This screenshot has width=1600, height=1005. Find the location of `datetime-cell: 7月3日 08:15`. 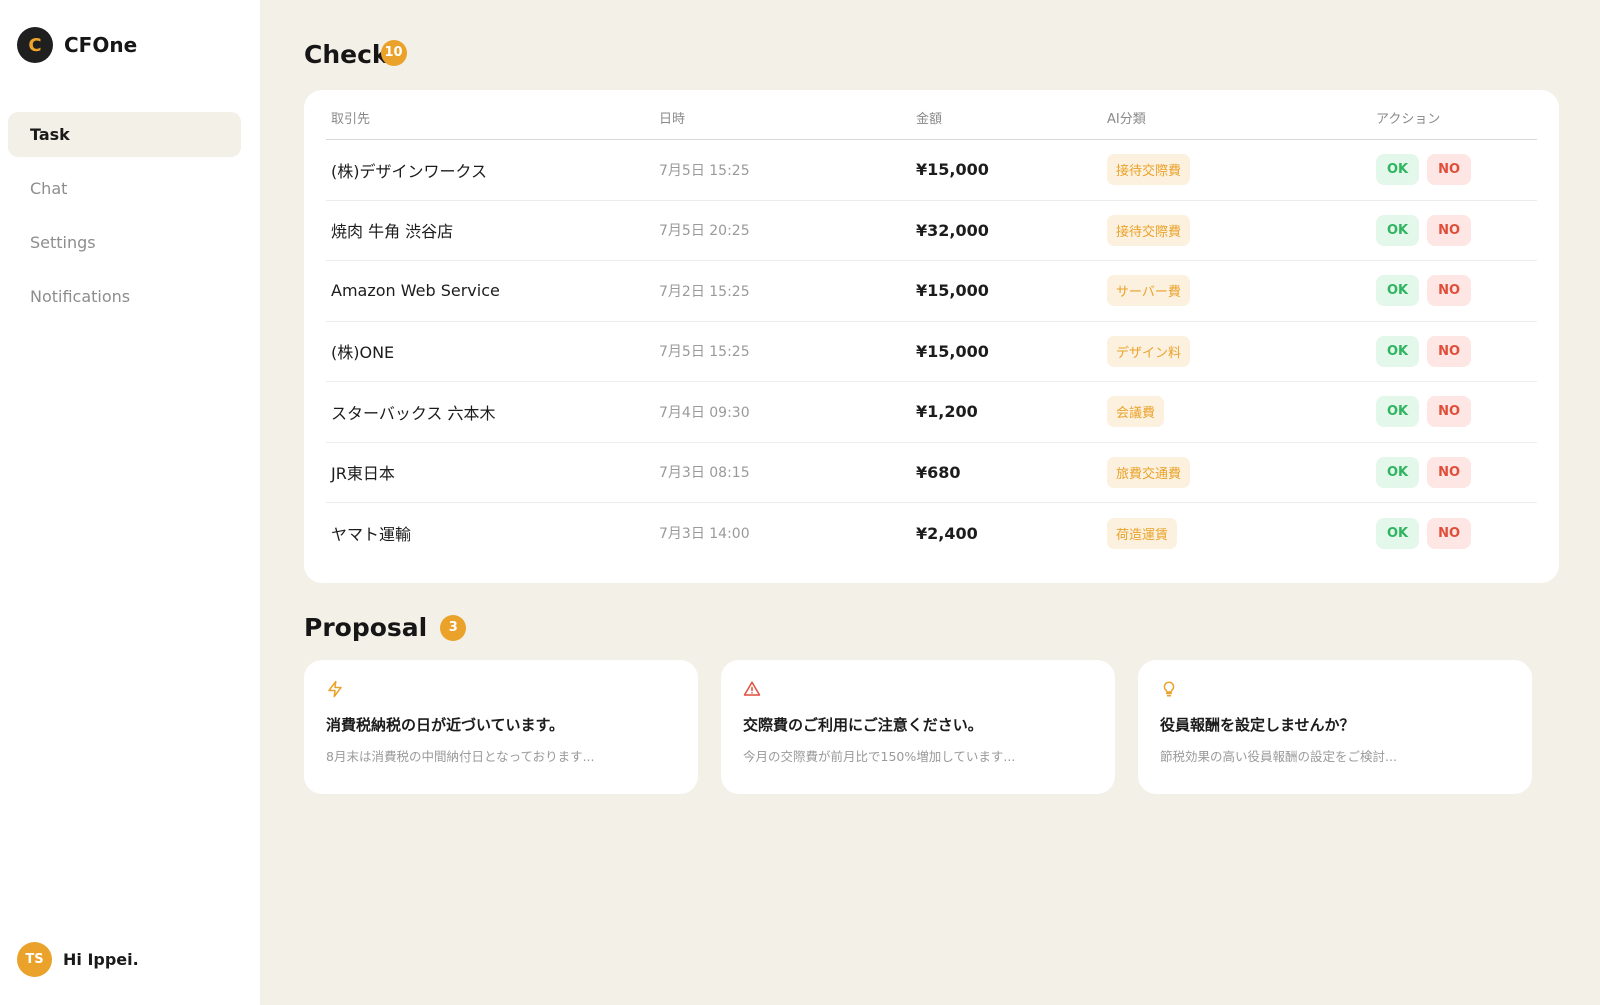

datetime-cell: 7月3日 08:15 is located at coordinates (704, 473).